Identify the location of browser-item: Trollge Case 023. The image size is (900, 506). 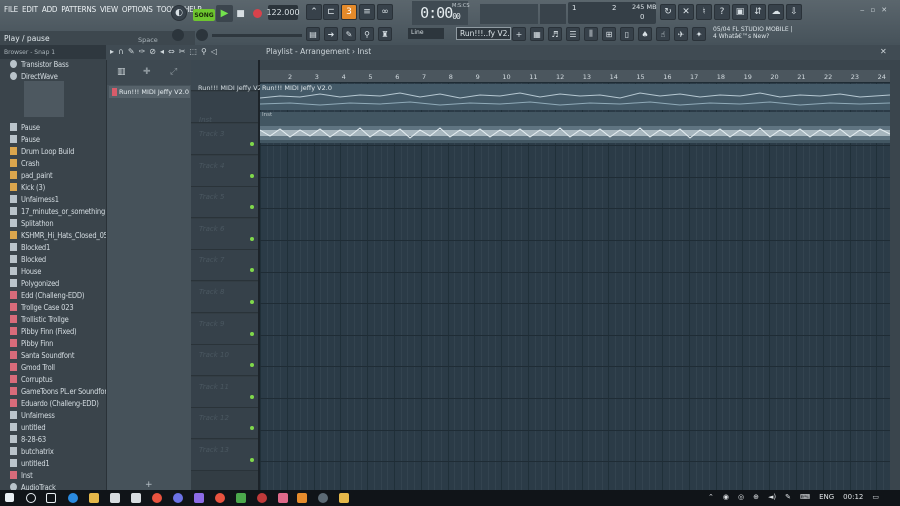
(53, 307).